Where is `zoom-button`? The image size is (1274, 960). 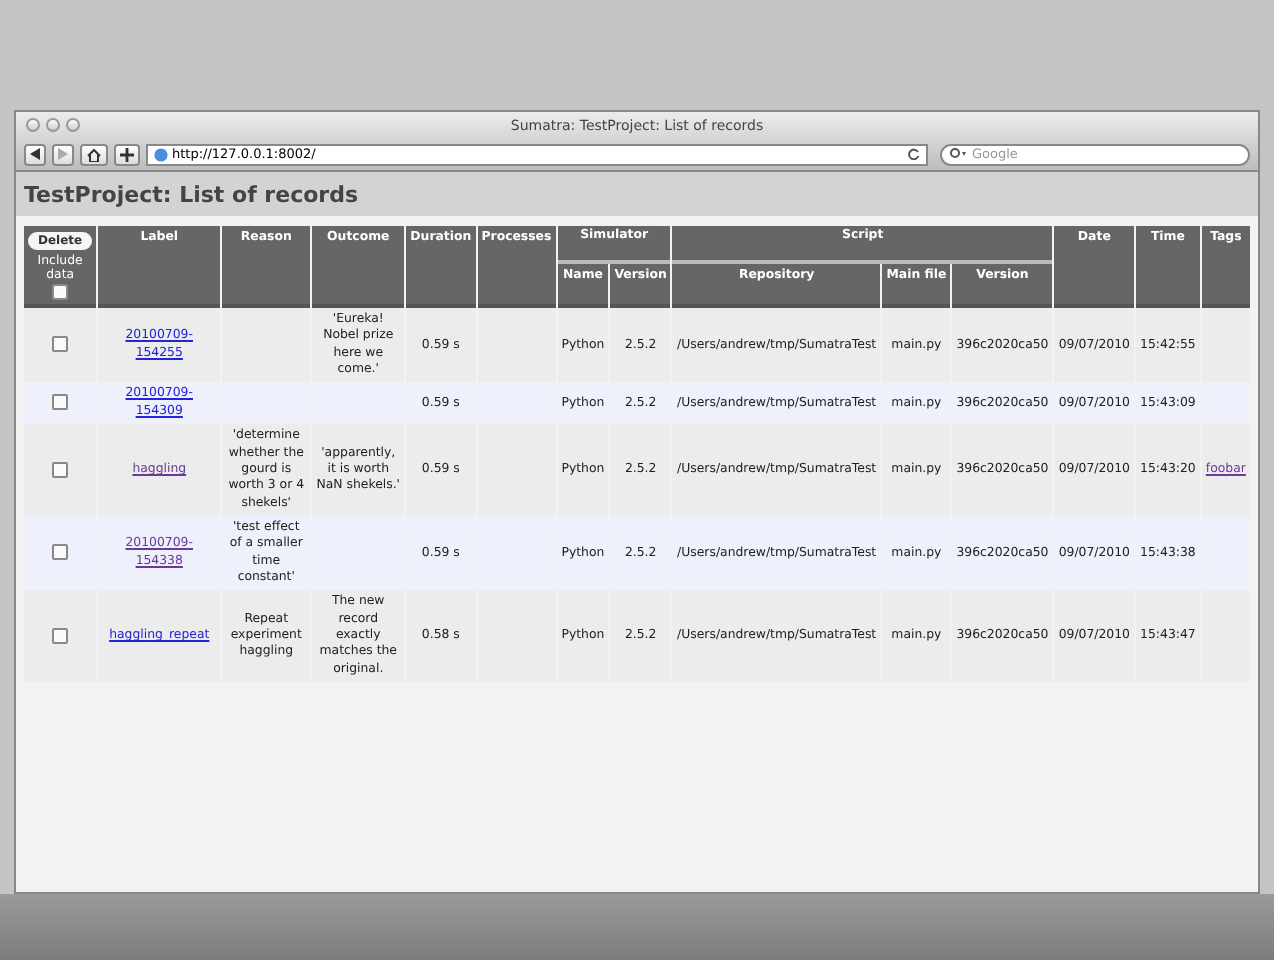 zoom-button is located at coordinates (73, 125).